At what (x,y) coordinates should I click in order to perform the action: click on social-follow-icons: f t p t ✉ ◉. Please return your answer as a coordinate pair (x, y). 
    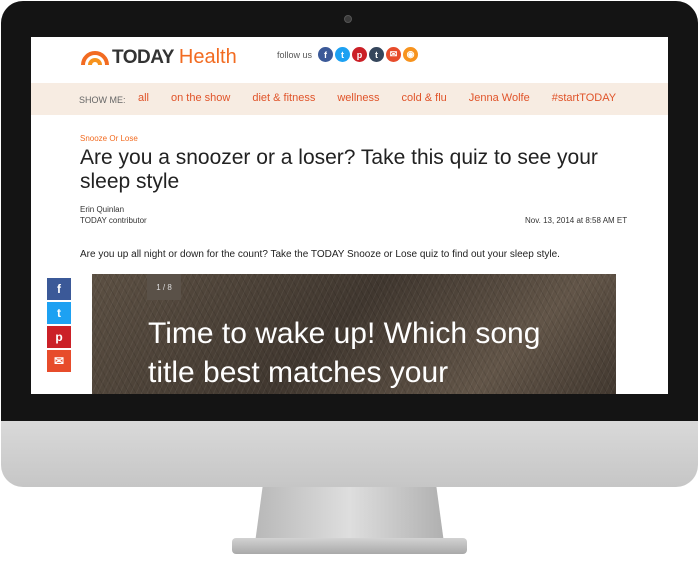
    Looking at the image, I should click on (369, 54).